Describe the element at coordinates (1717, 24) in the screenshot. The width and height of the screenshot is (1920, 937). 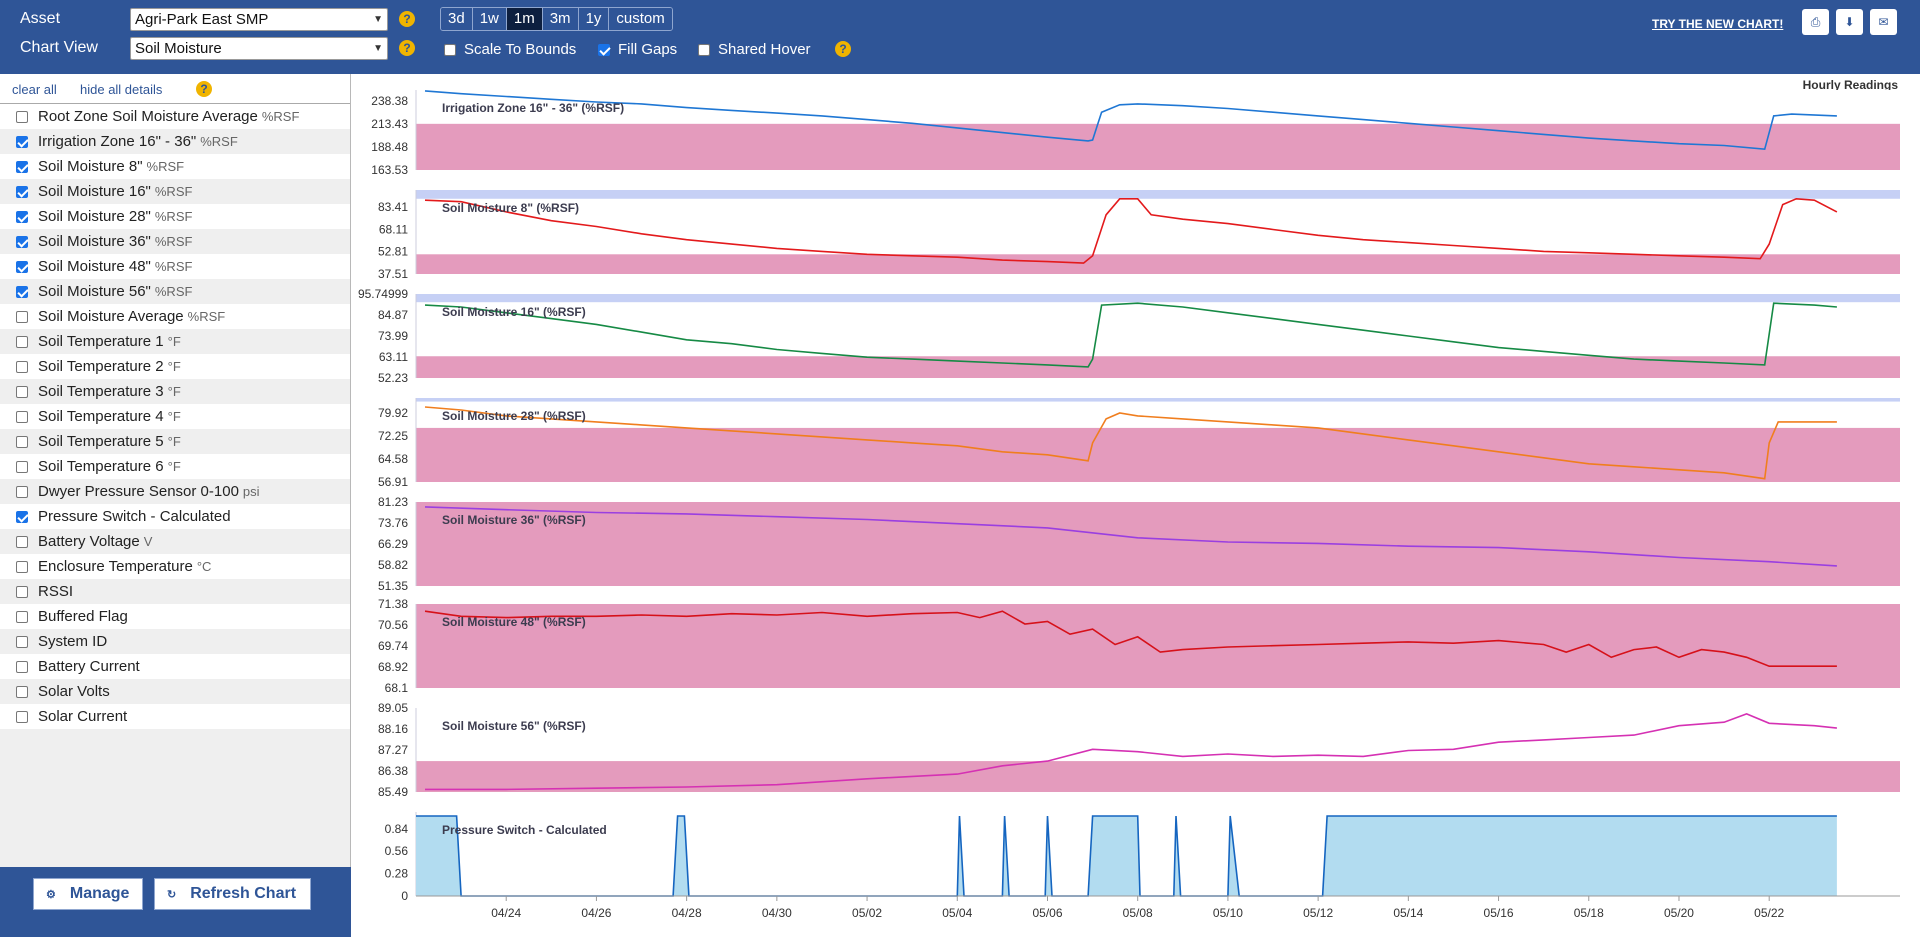
I see `try-new-chart-link: TRY THE NEW CHART!` at that location.